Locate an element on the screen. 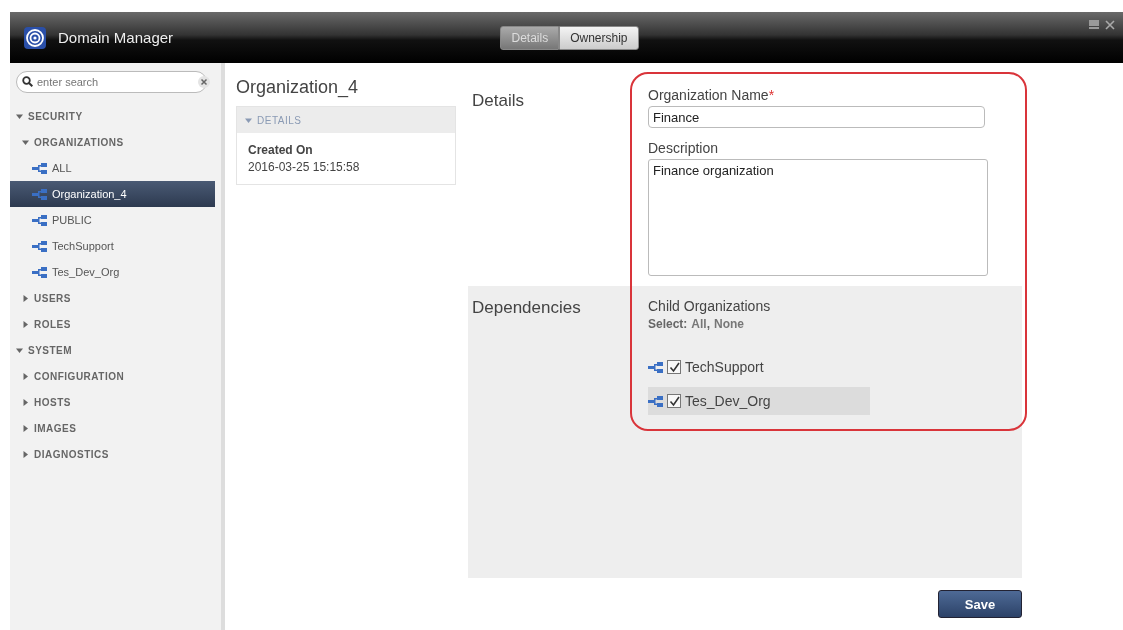 The width and height of the screenshot is (1123, 630). name-field: Finance is located at coordinates (816, 117).